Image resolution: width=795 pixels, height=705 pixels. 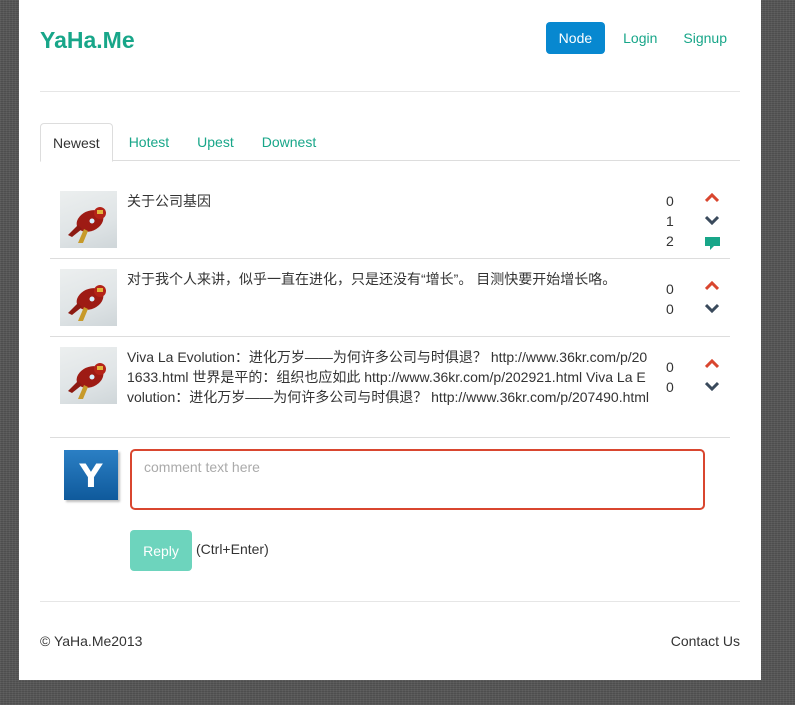 What do you see at coordinates (390, 220) in the screenshot?
I see `post-item: 关于公司基因 0 1 2` at bounding box center [390, 220].